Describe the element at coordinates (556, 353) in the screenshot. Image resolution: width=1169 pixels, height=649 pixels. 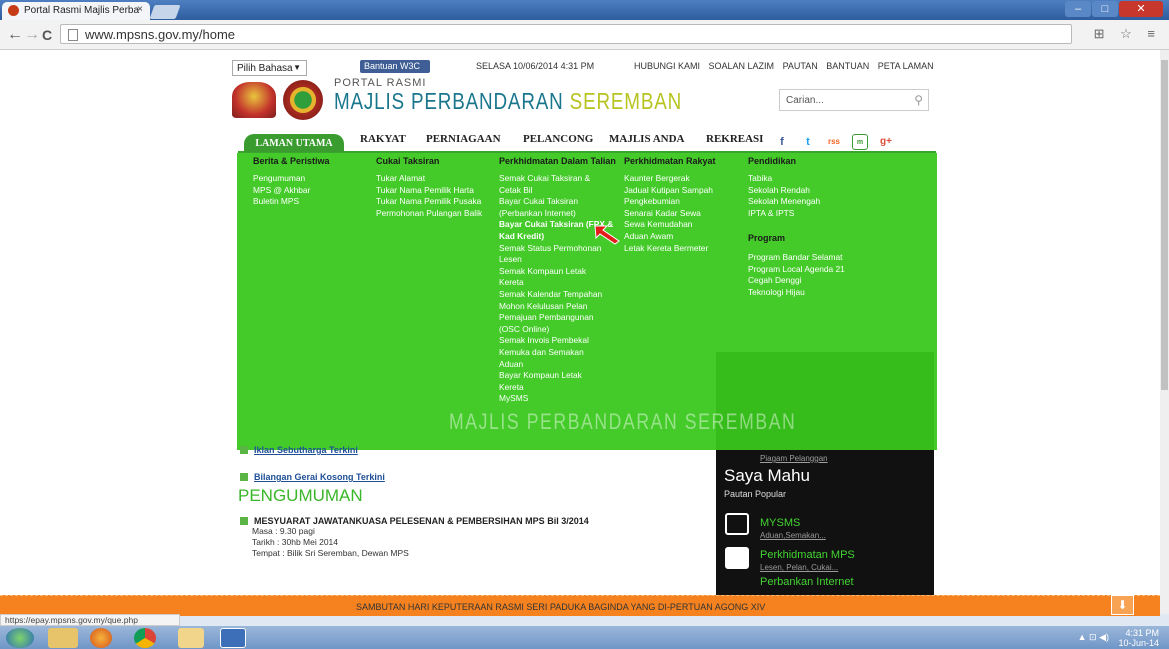
I see `mega-link: Kemuka dan Semakan` at that location.